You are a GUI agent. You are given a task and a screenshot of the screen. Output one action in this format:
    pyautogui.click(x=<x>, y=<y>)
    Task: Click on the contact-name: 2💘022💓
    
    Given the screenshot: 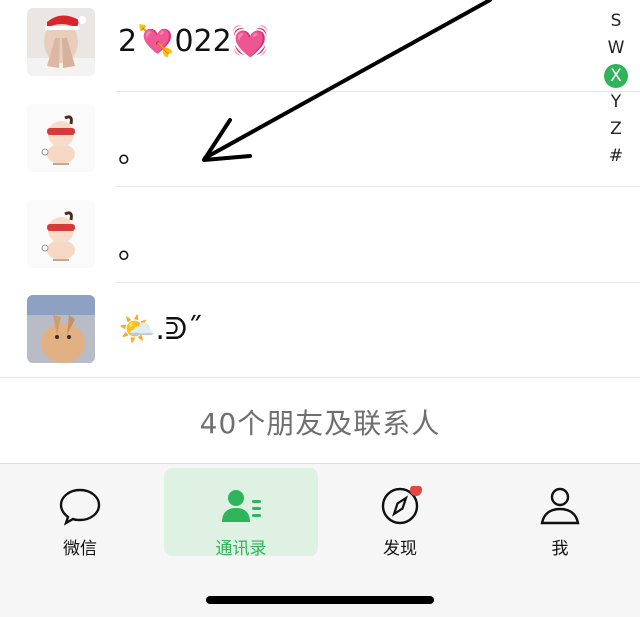 What is the action you would take?
    pyautogui.click(x=194, y=41)
    